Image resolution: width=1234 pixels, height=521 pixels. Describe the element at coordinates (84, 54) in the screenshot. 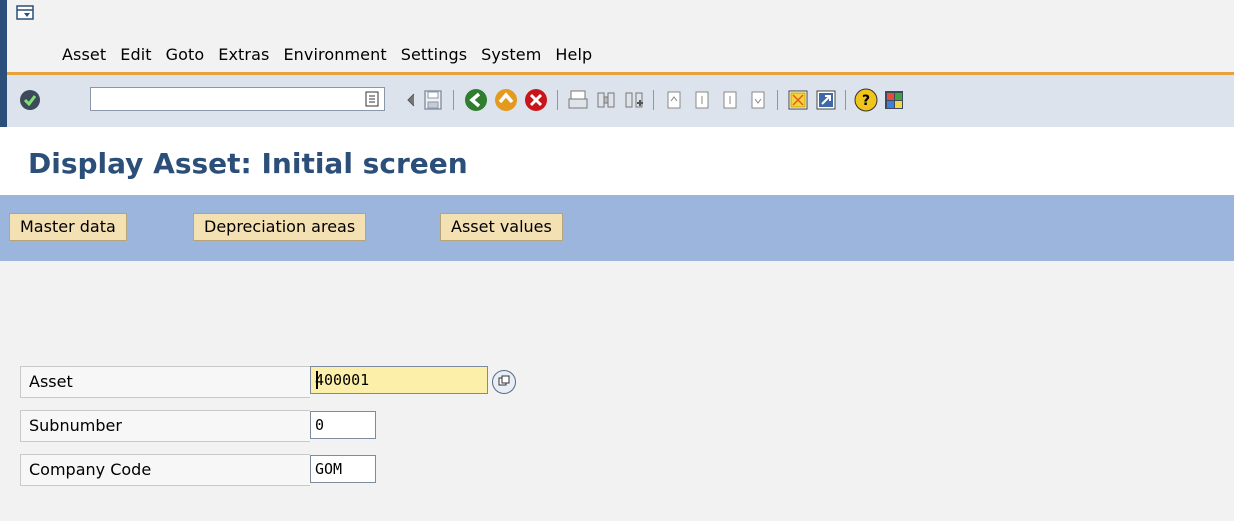

I see `menu-asset: Asset` at that location.